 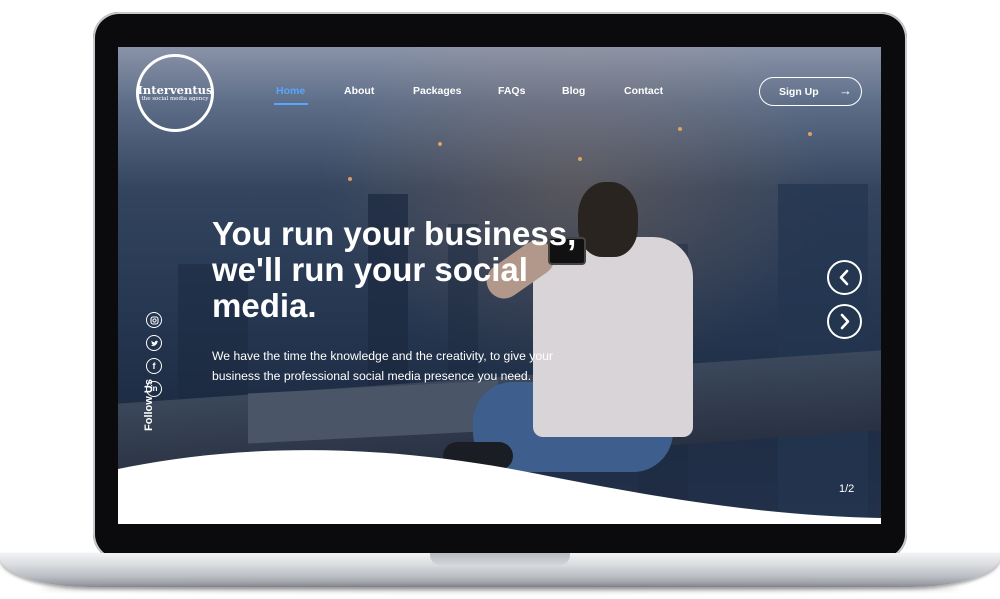 What do you see at coordinates (154, 343) in the screenshot?
I see `twitter-icon` at bounding box center [154, 343].